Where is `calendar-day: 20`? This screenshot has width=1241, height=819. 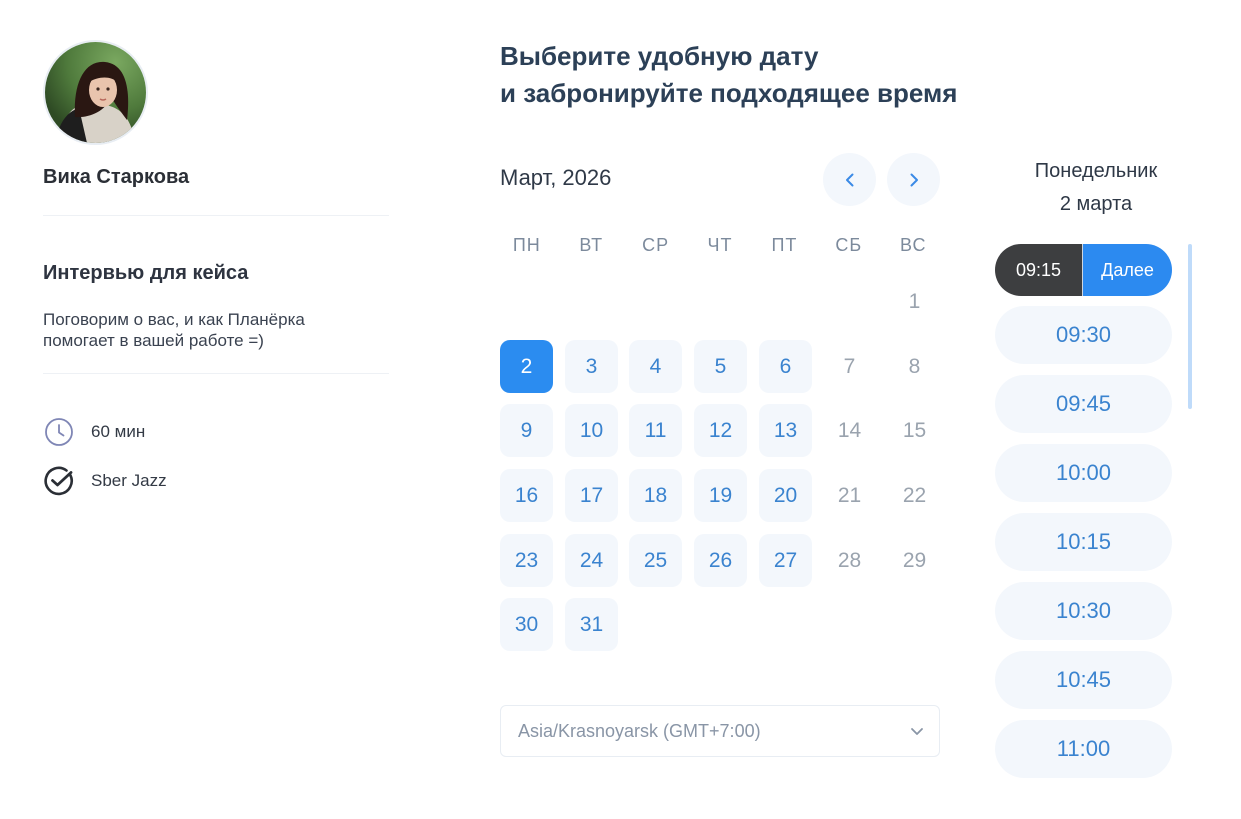
calendar-day: 20 is located at coordinates (785, 495).